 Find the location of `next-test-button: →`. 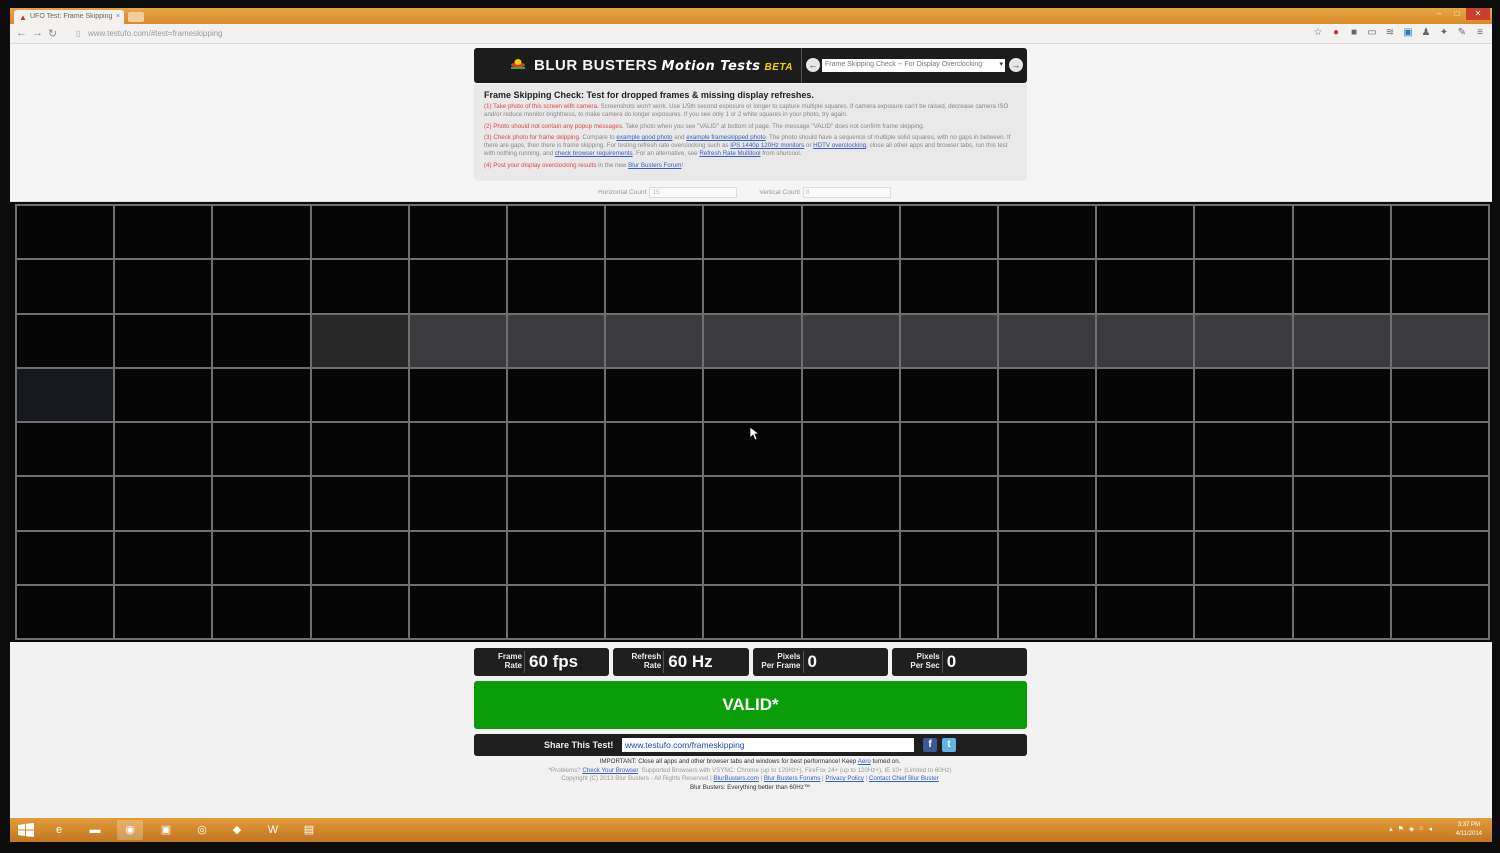

next-test-button: → is located at coordinates (1016, 65).